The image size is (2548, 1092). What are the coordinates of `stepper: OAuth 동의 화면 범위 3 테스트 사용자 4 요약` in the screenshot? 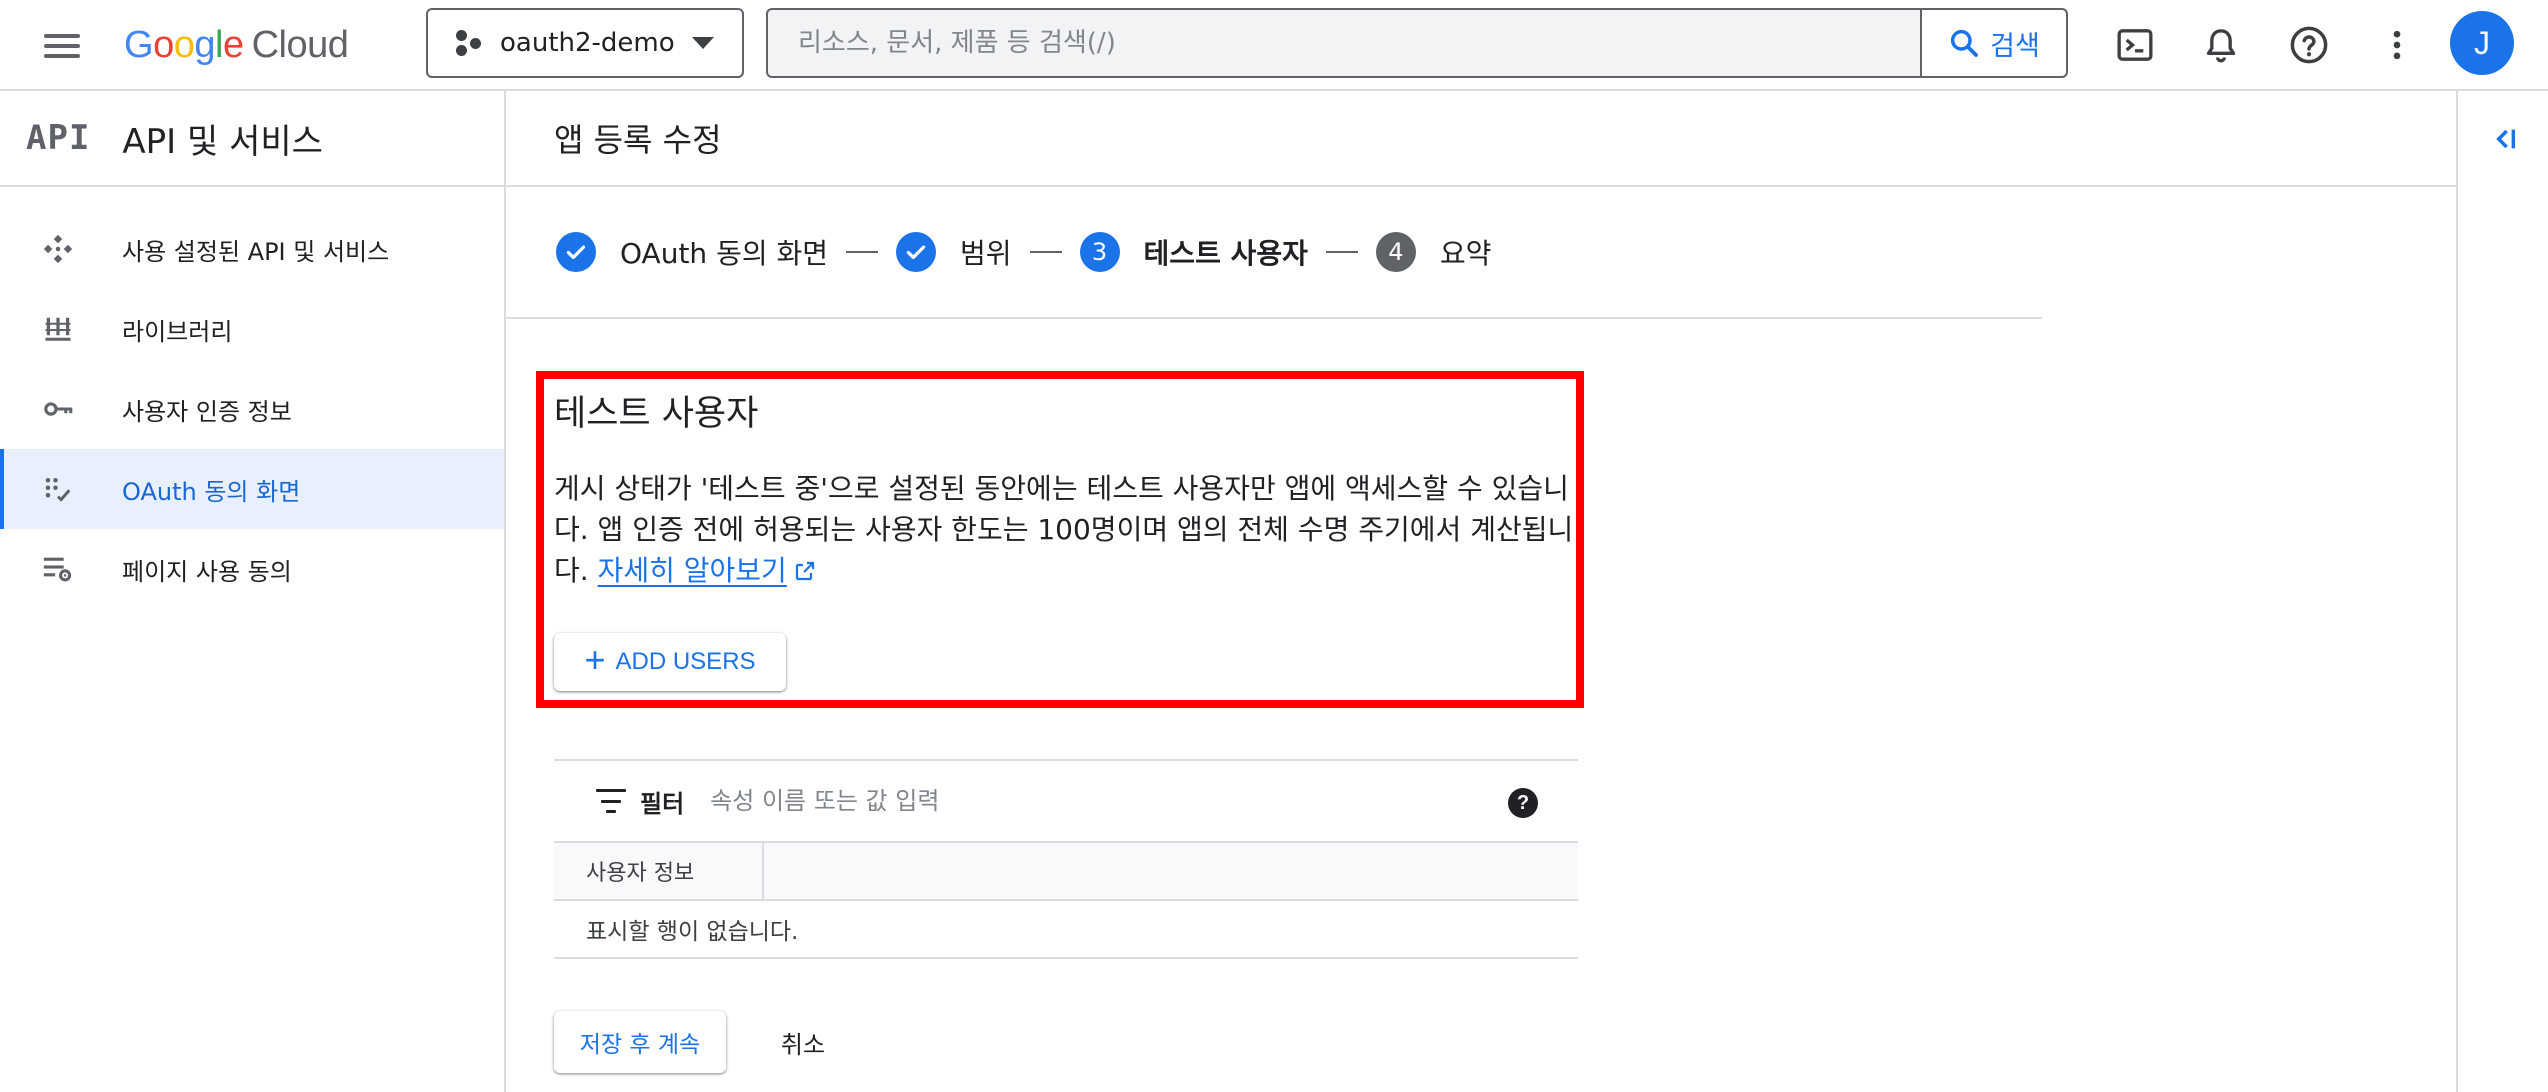 It's located at (1274, 253).